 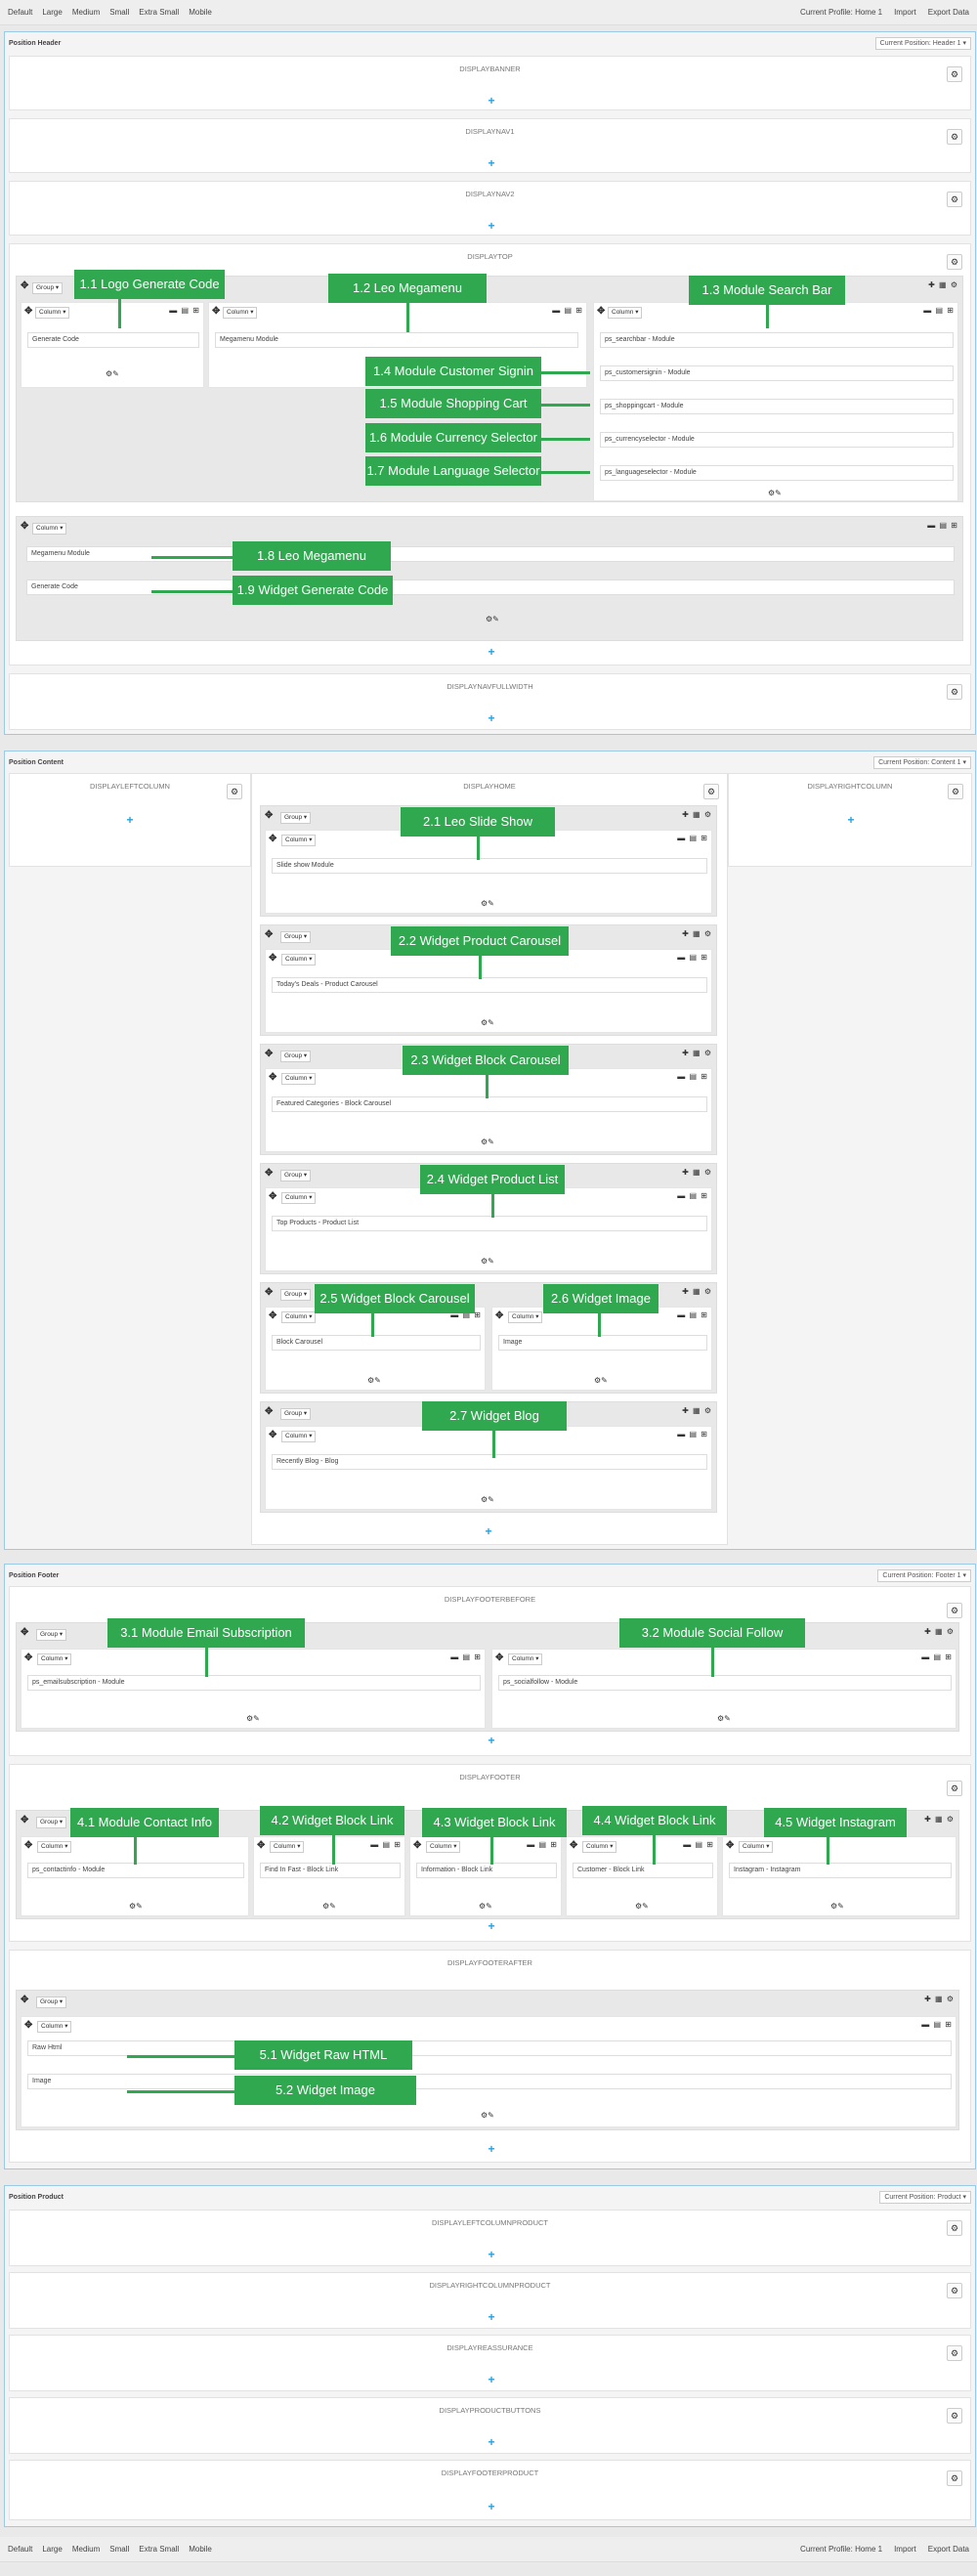 What do you see at coordinates (489, 2048) in the screenshot?
I see `module-raw-html: Raw Html` at bounding box center [489, 2048].